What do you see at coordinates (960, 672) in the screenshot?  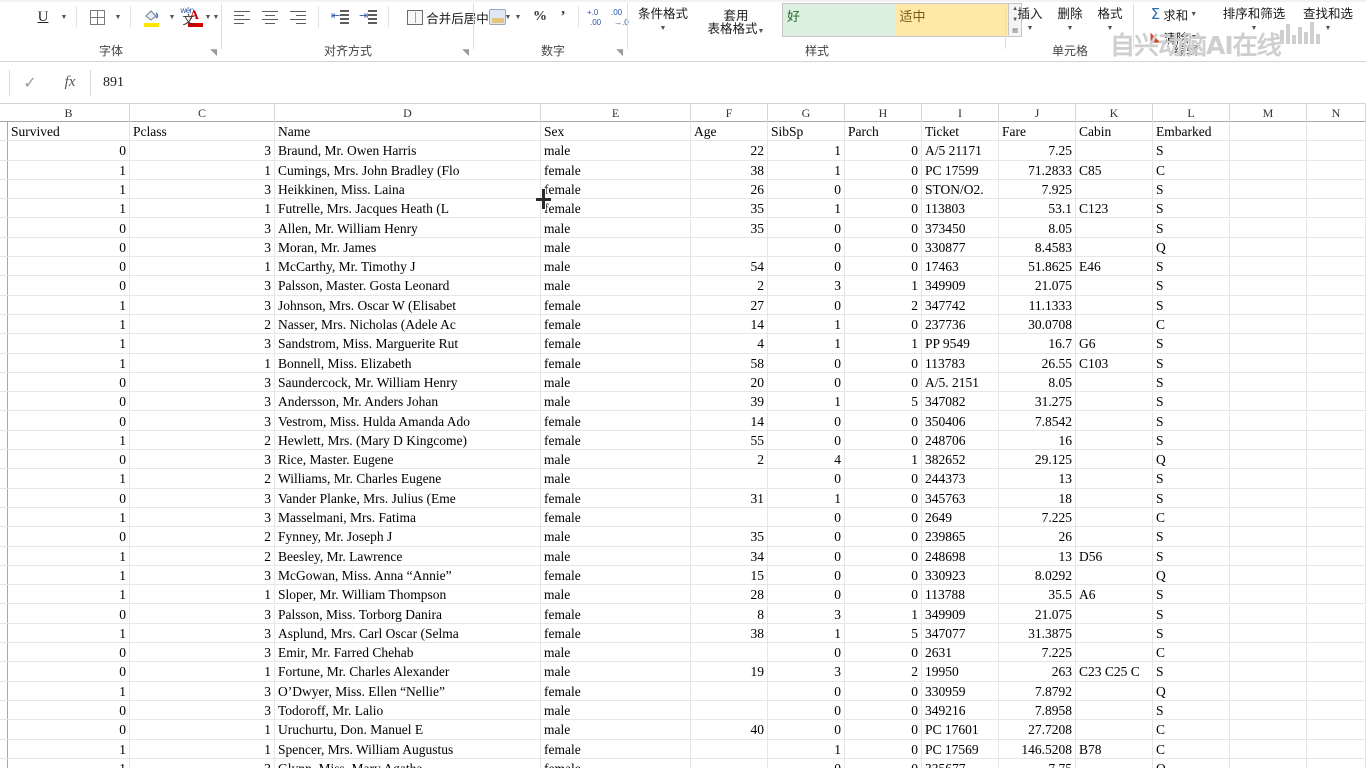 I see `cell-I: 19950` at bounding box center [960, 672].